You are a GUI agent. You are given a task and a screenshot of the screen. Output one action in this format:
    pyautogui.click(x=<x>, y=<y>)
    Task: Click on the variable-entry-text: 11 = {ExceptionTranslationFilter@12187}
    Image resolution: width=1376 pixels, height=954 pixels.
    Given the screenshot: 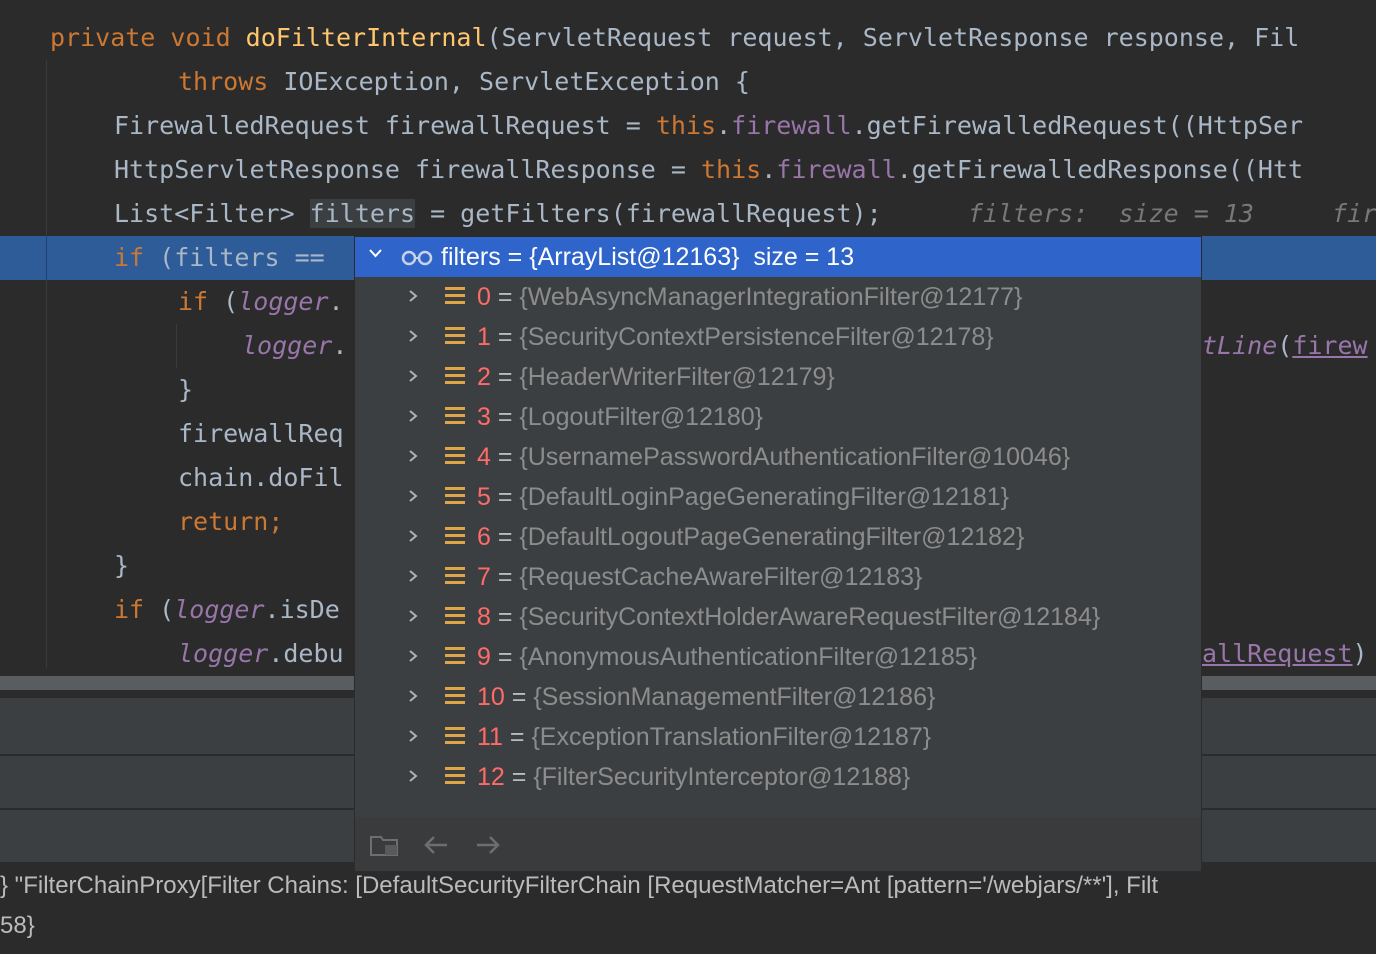 What is the action you would take?
    pyautogui.click(x=704, y=737)
    